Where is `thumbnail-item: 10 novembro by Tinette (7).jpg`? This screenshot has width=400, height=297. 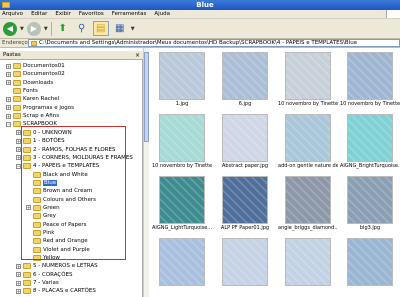
thumbnail-item: 10 novembro by Tinette (7).jpg is located at coordinates (182, 141).